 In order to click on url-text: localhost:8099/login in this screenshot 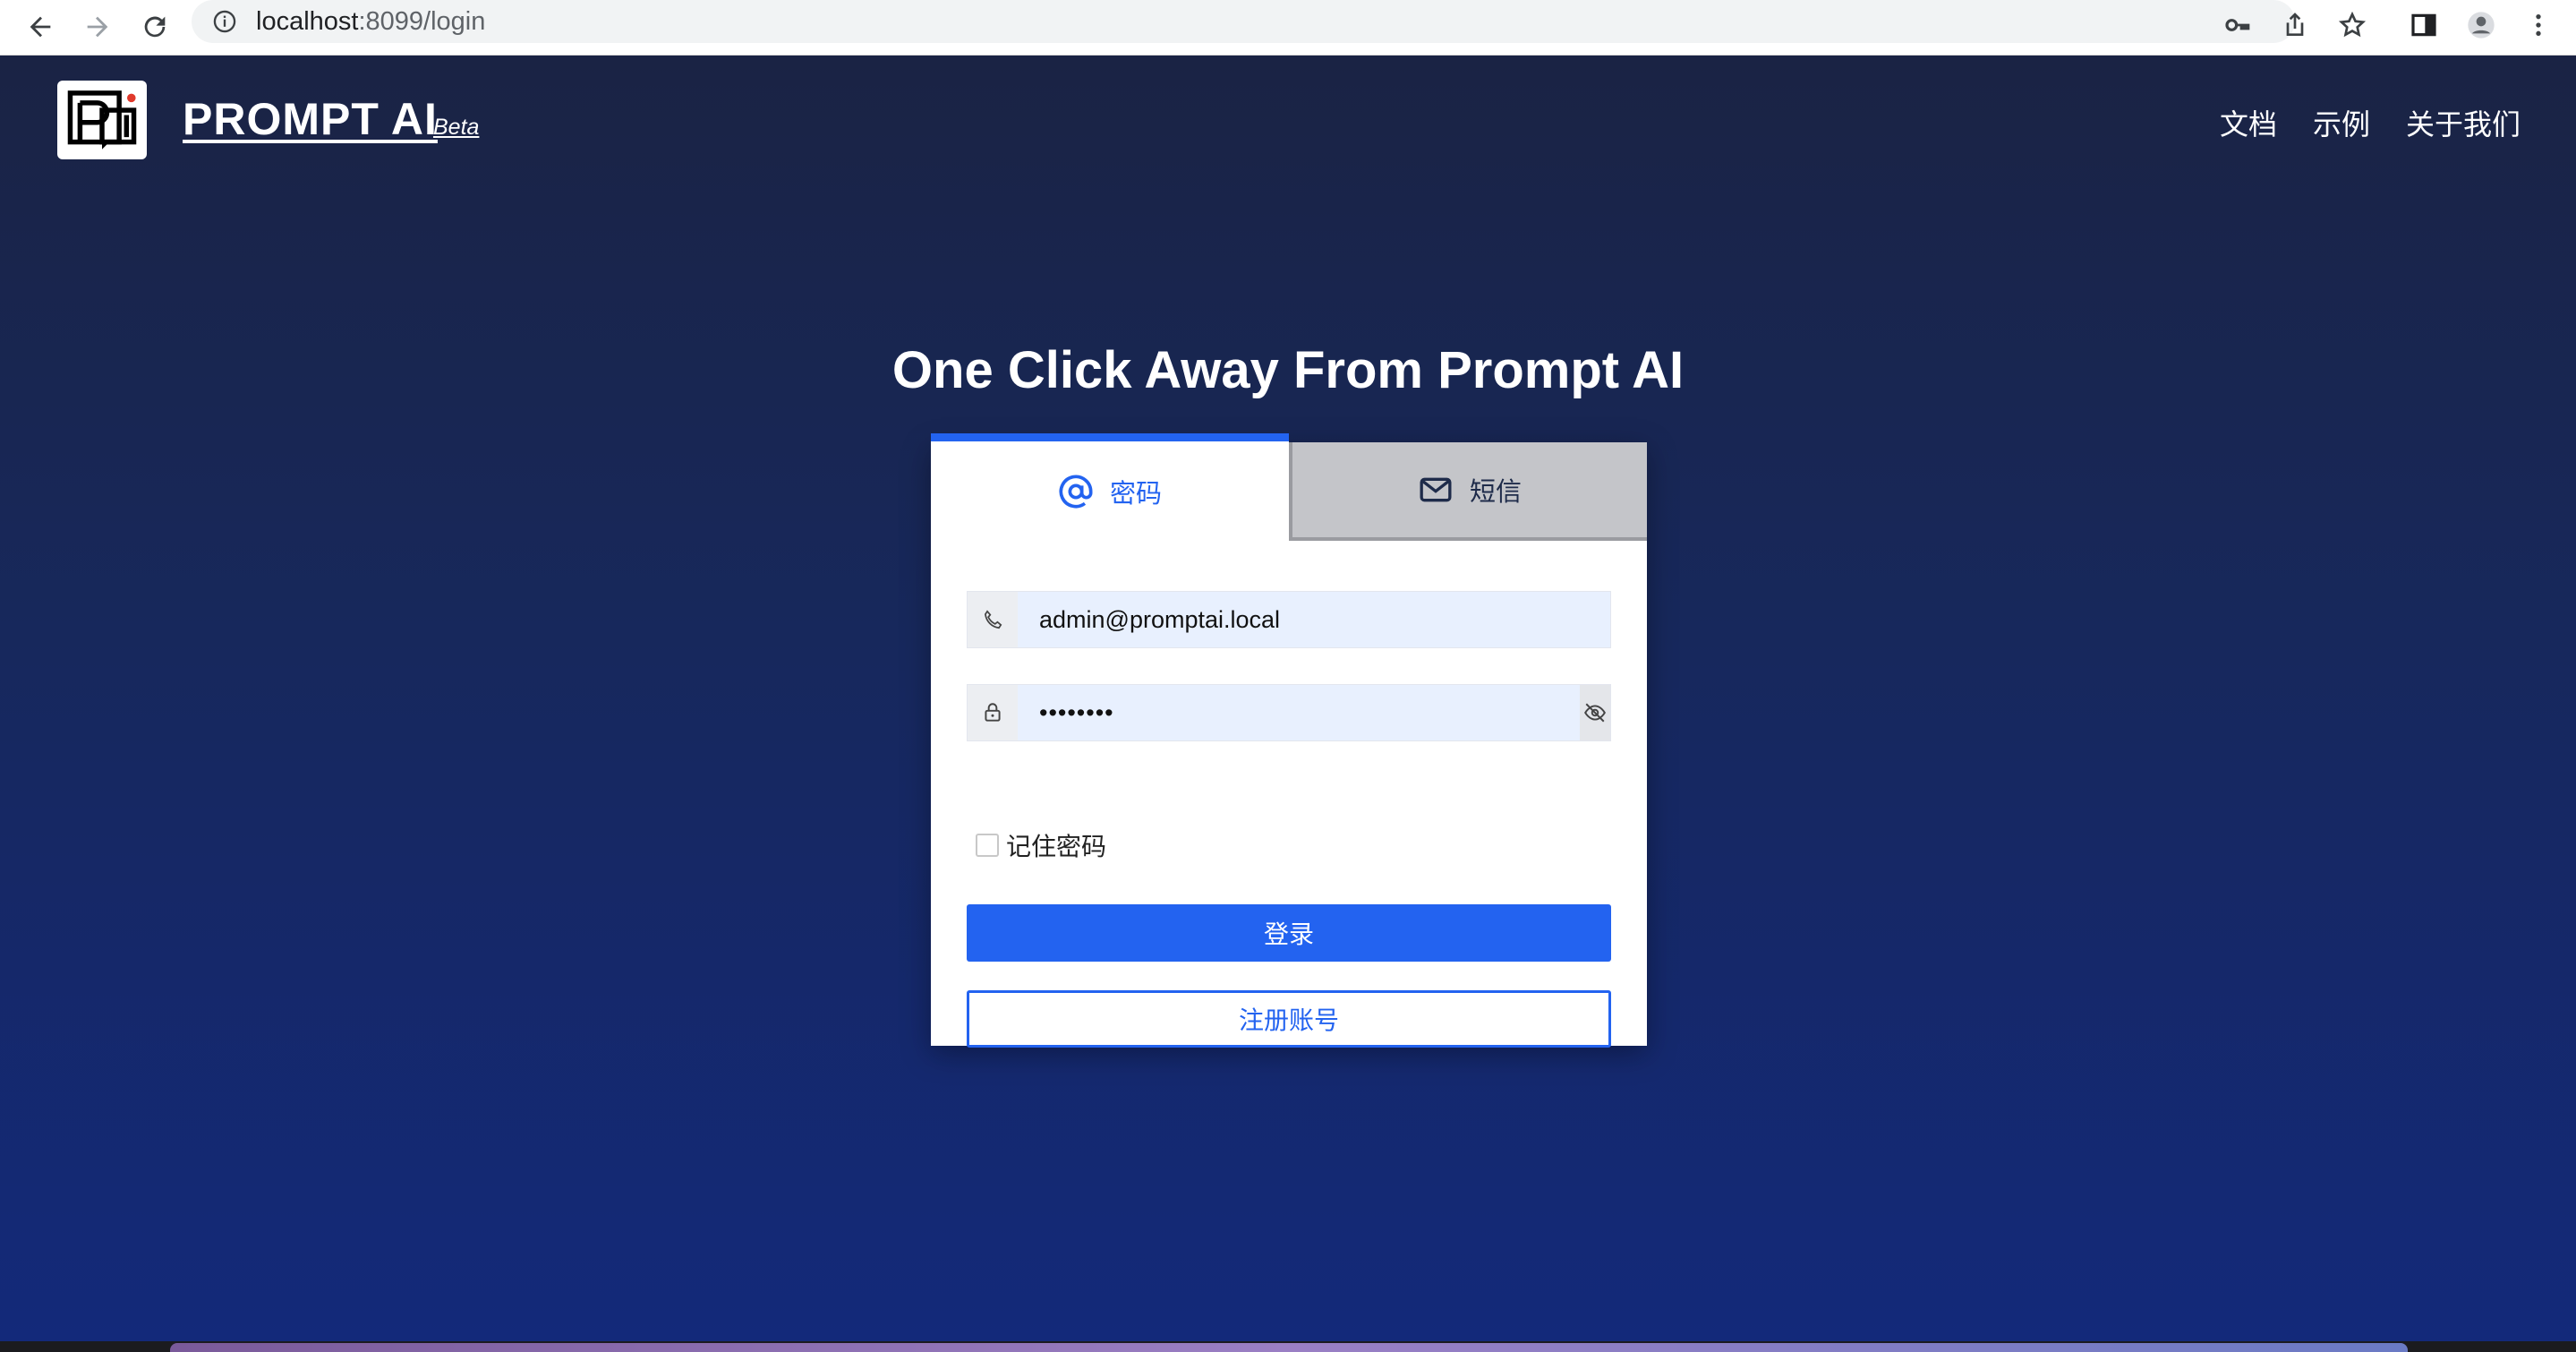, I will do `click(370, 22)`.